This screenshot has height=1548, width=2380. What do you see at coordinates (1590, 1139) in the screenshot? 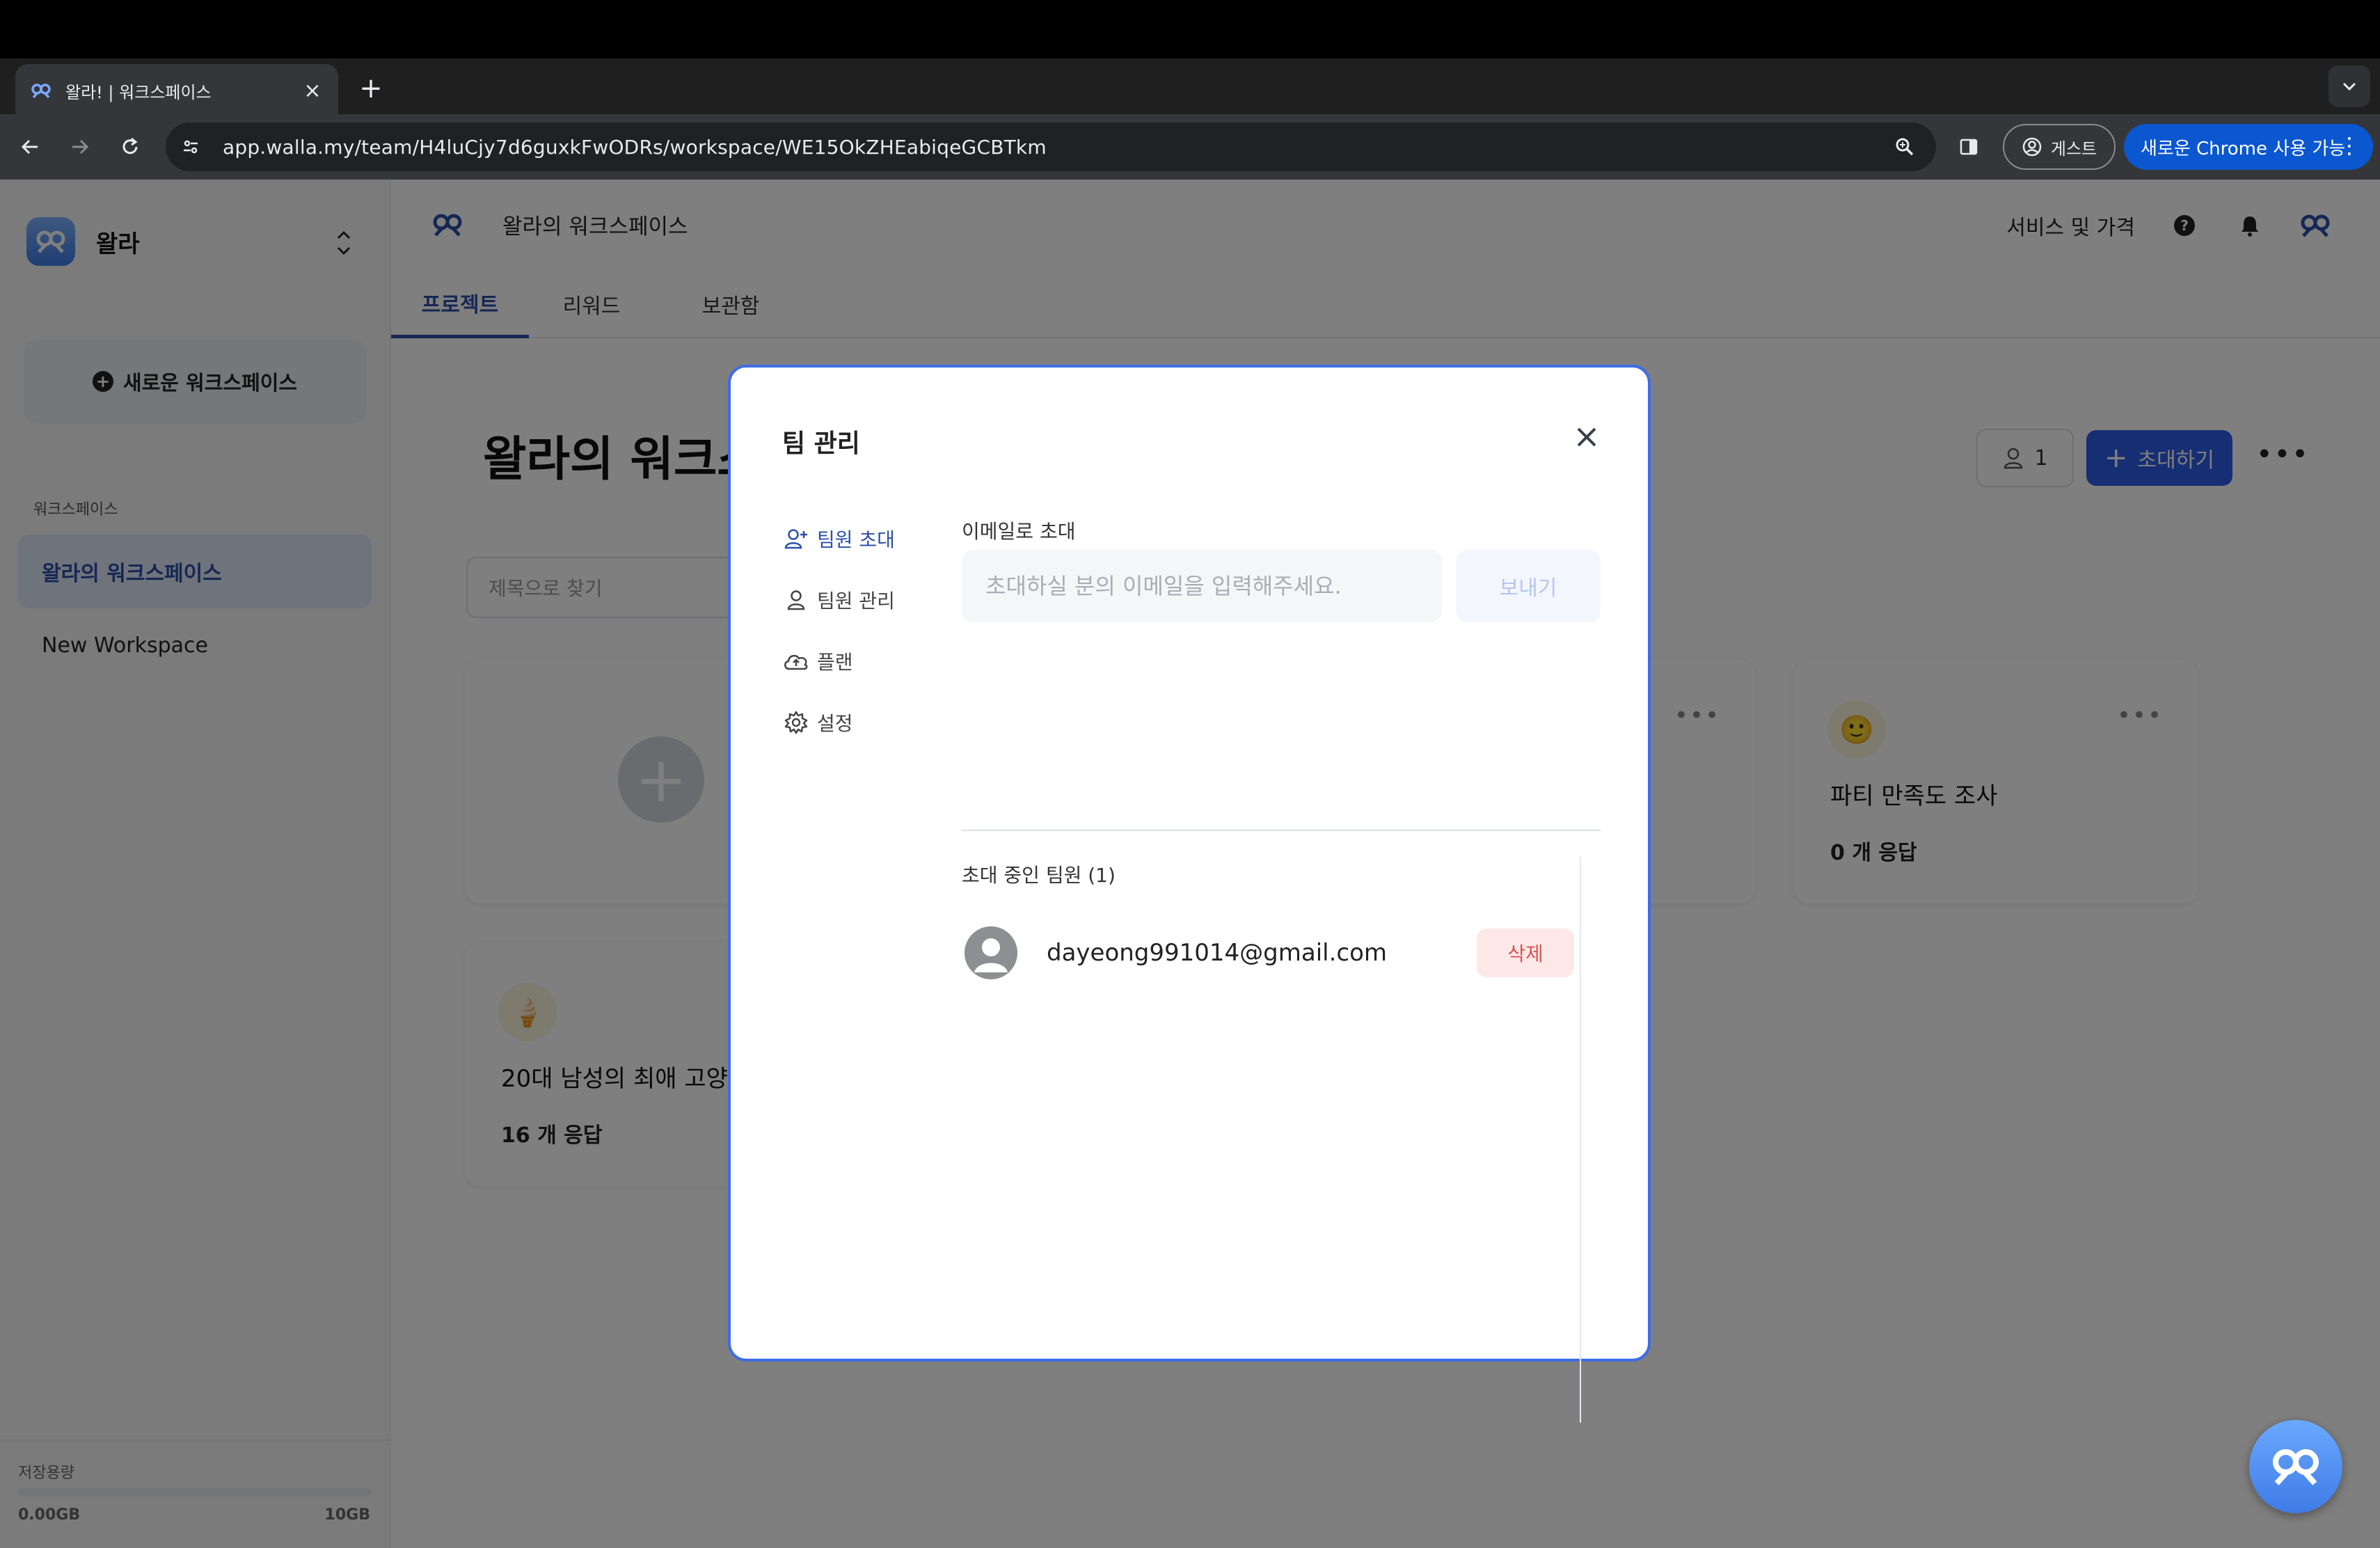
I see `scrollbar` at bounding box center [1590, 1139].